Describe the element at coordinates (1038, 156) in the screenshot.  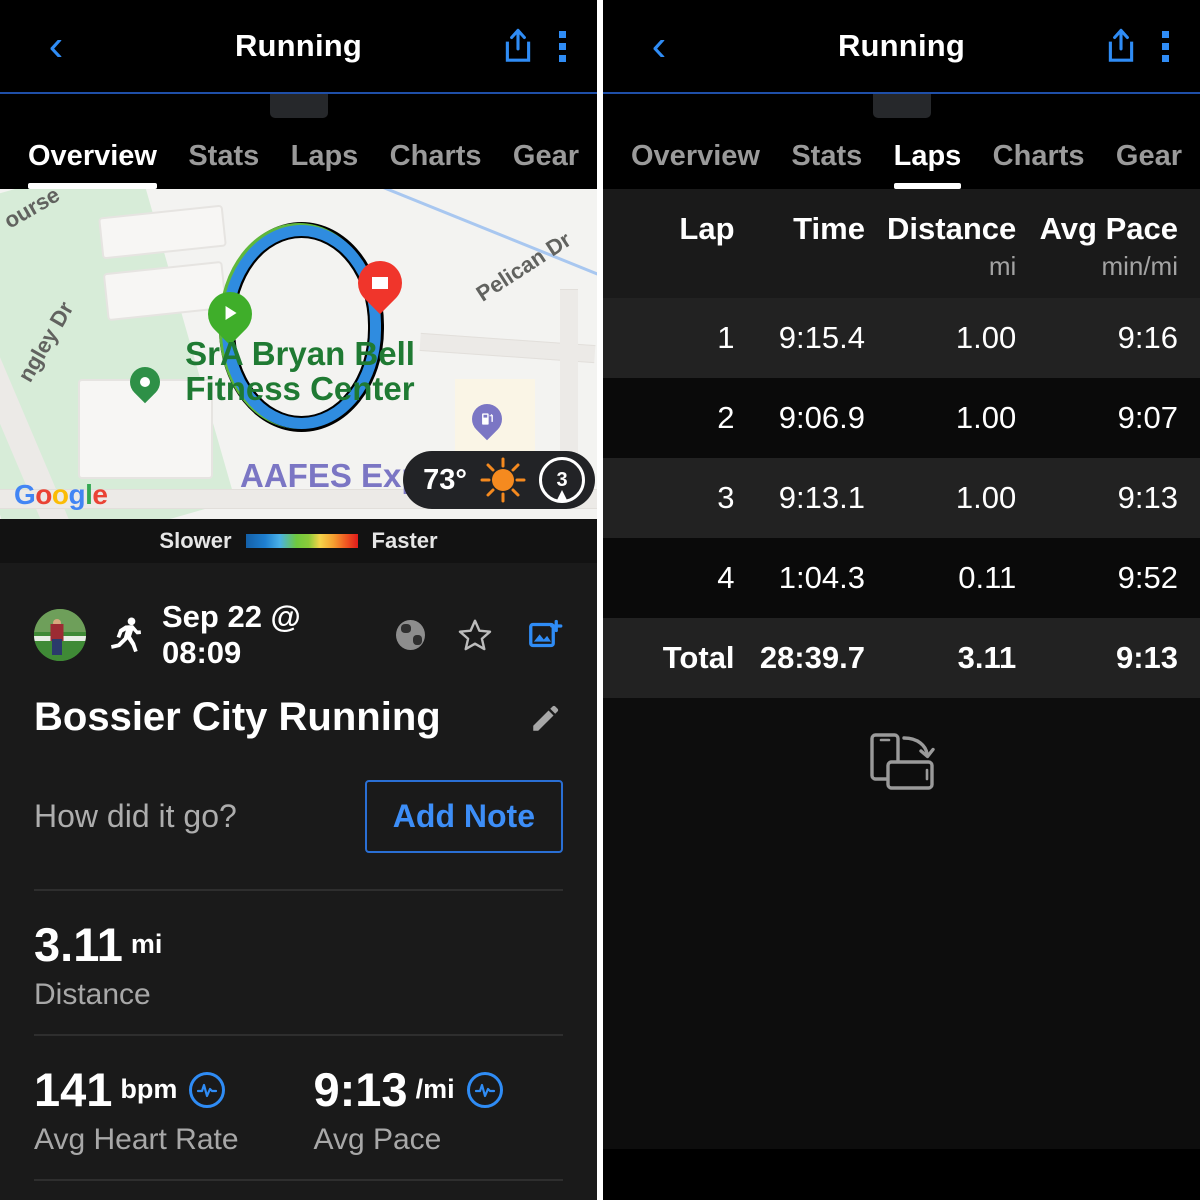
I see `tab-charts-label-right: Charts` at that location.